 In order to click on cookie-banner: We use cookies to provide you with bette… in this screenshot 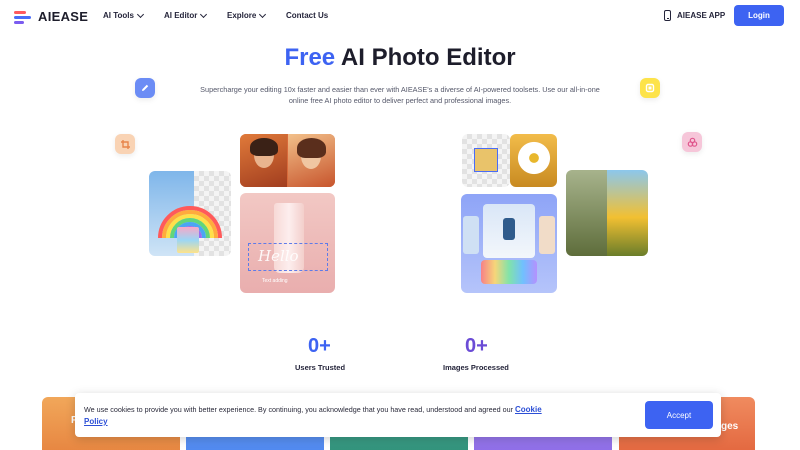, I will do `click(398, 415)`.